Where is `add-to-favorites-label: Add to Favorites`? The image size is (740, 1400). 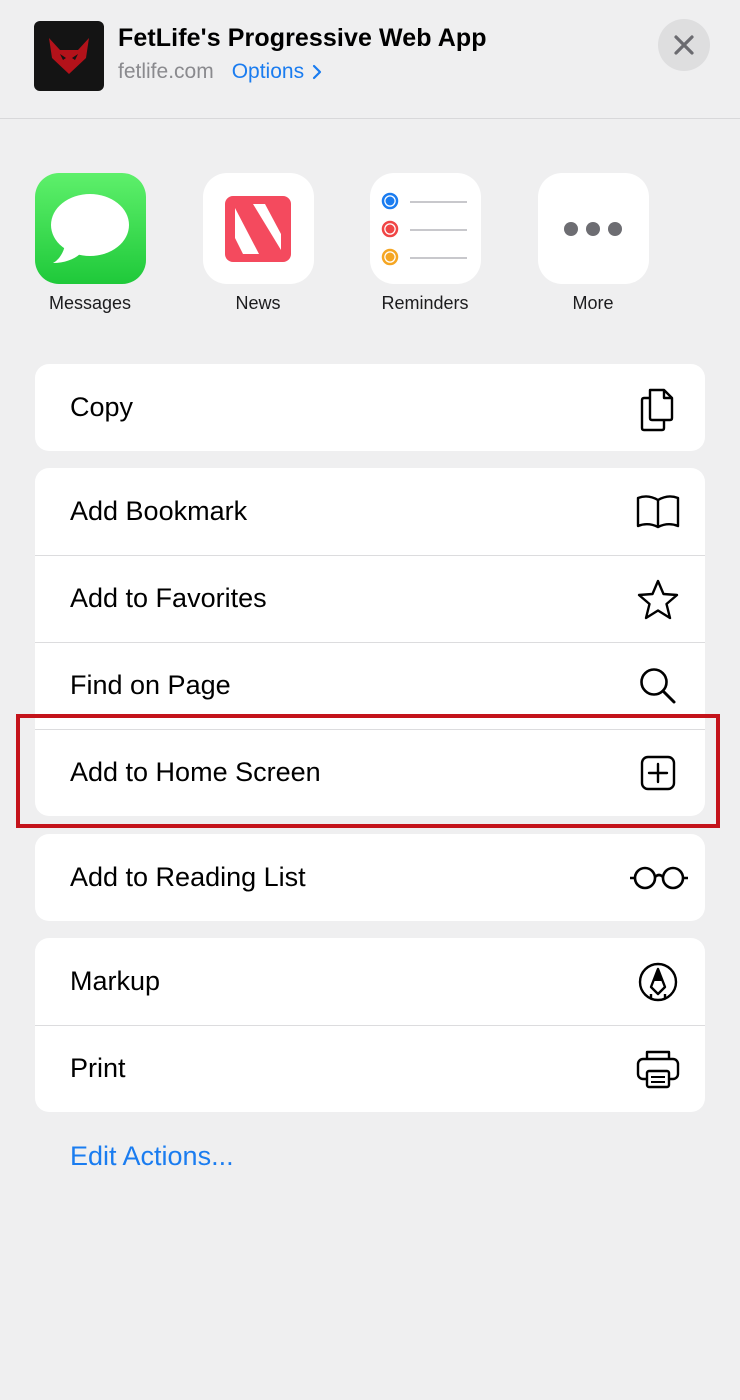
add-to-favorites-label: Add to Favorites is located at coordinates (168, 598).